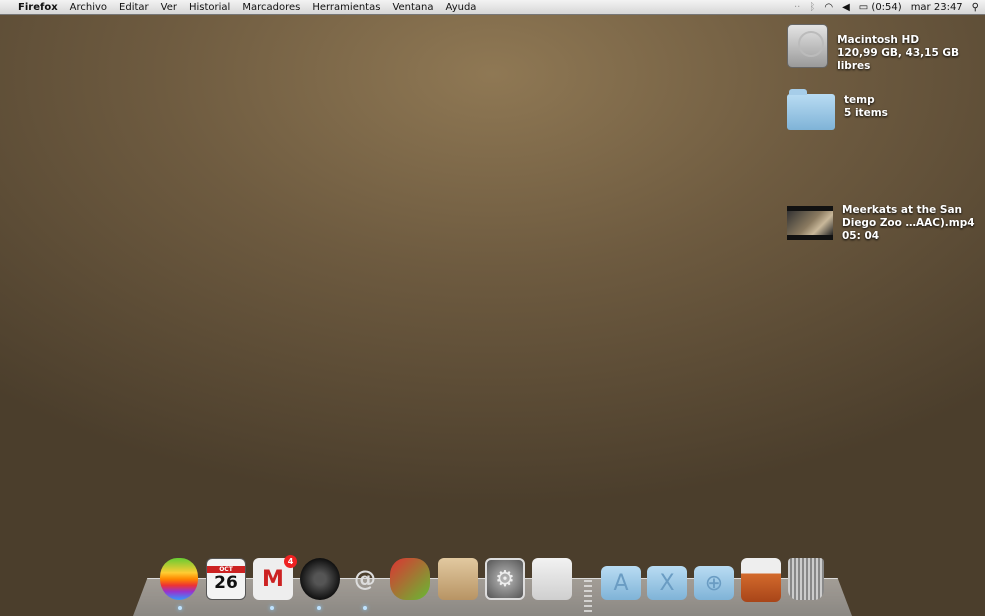 Image resolution: width=985 pixels, height=616 pixels. What do you see at coordinates (902, 210) in the screenshot?
I see `item-name-line1: Meerkats at the San` at bounding box center [902, 210].